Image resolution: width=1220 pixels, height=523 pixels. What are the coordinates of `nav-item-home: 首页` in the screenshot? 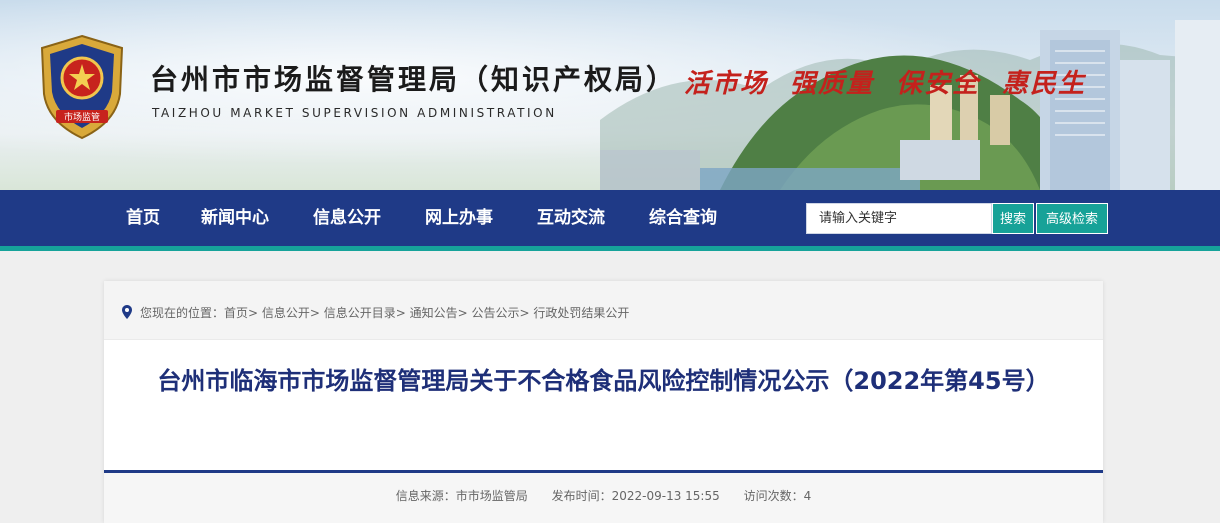 It's located at (143, 218).